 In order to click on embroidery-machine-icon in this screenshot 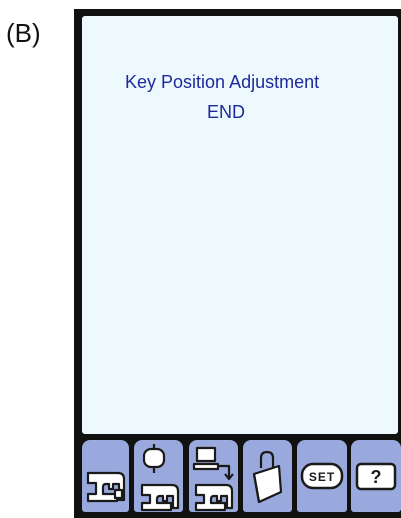, I will do `click(160, 478)`.